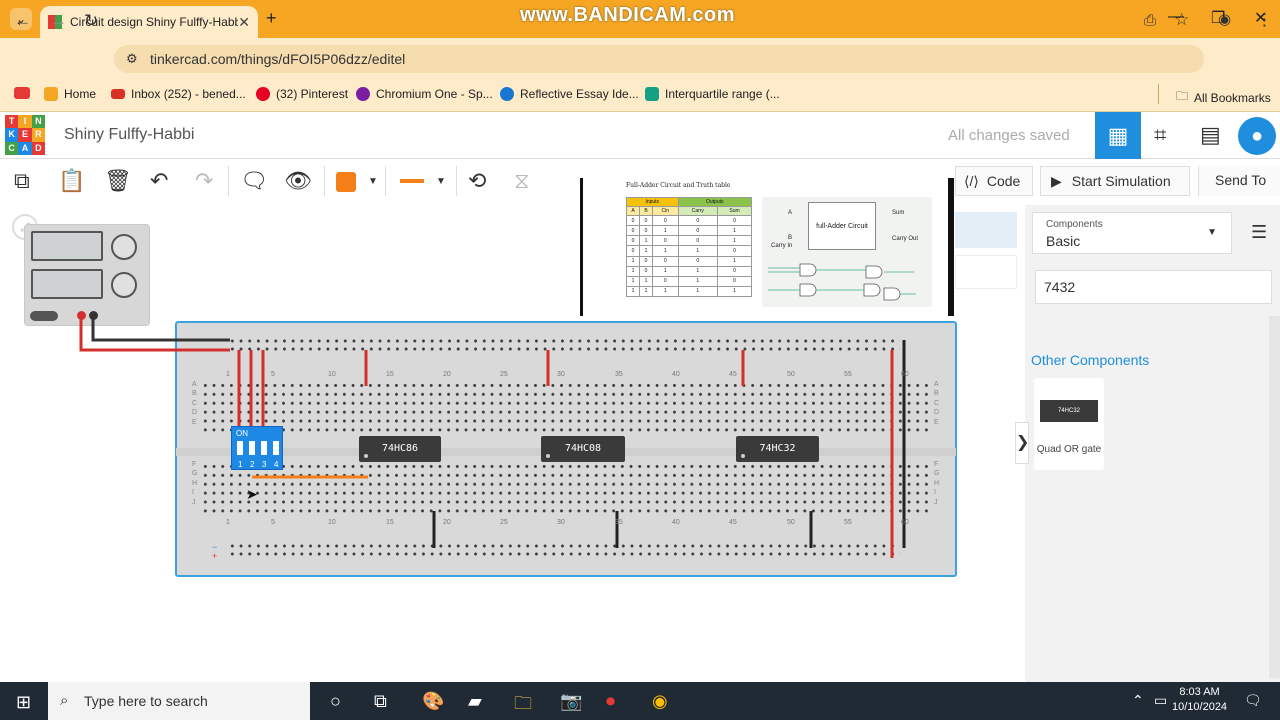 The width and height of the screenshot is (1280, 720). I want to click on project-title: Shiny Fulffy-Habbi, so click(129, 135).